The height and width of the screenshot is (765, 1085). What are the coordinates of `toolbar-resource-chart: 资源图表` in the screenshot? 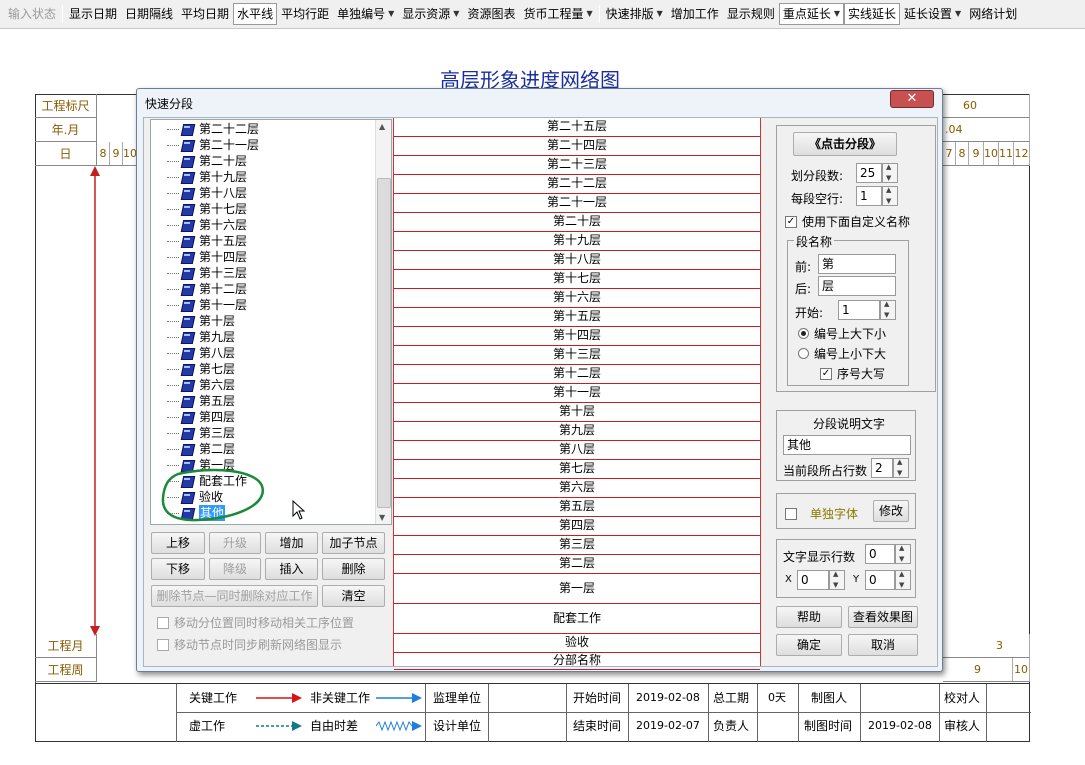 It's located at (491, 14).